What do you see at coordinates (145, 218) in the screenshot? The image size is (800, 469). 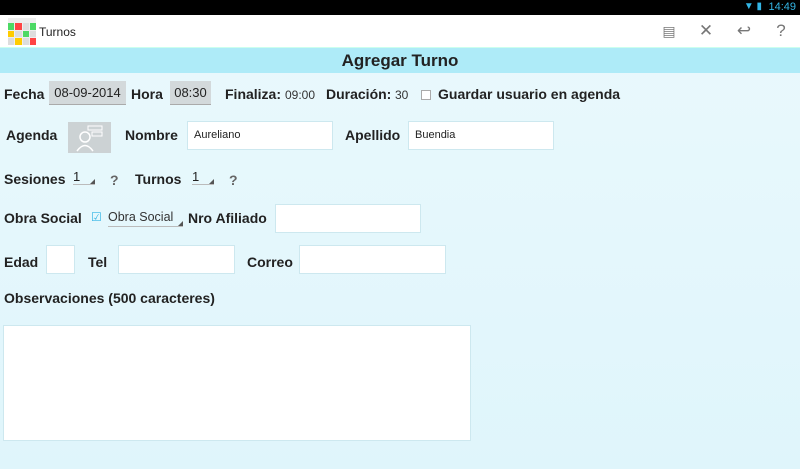 I see `obra-social-spinner: Obra Social` at bounding box center [145, 218].